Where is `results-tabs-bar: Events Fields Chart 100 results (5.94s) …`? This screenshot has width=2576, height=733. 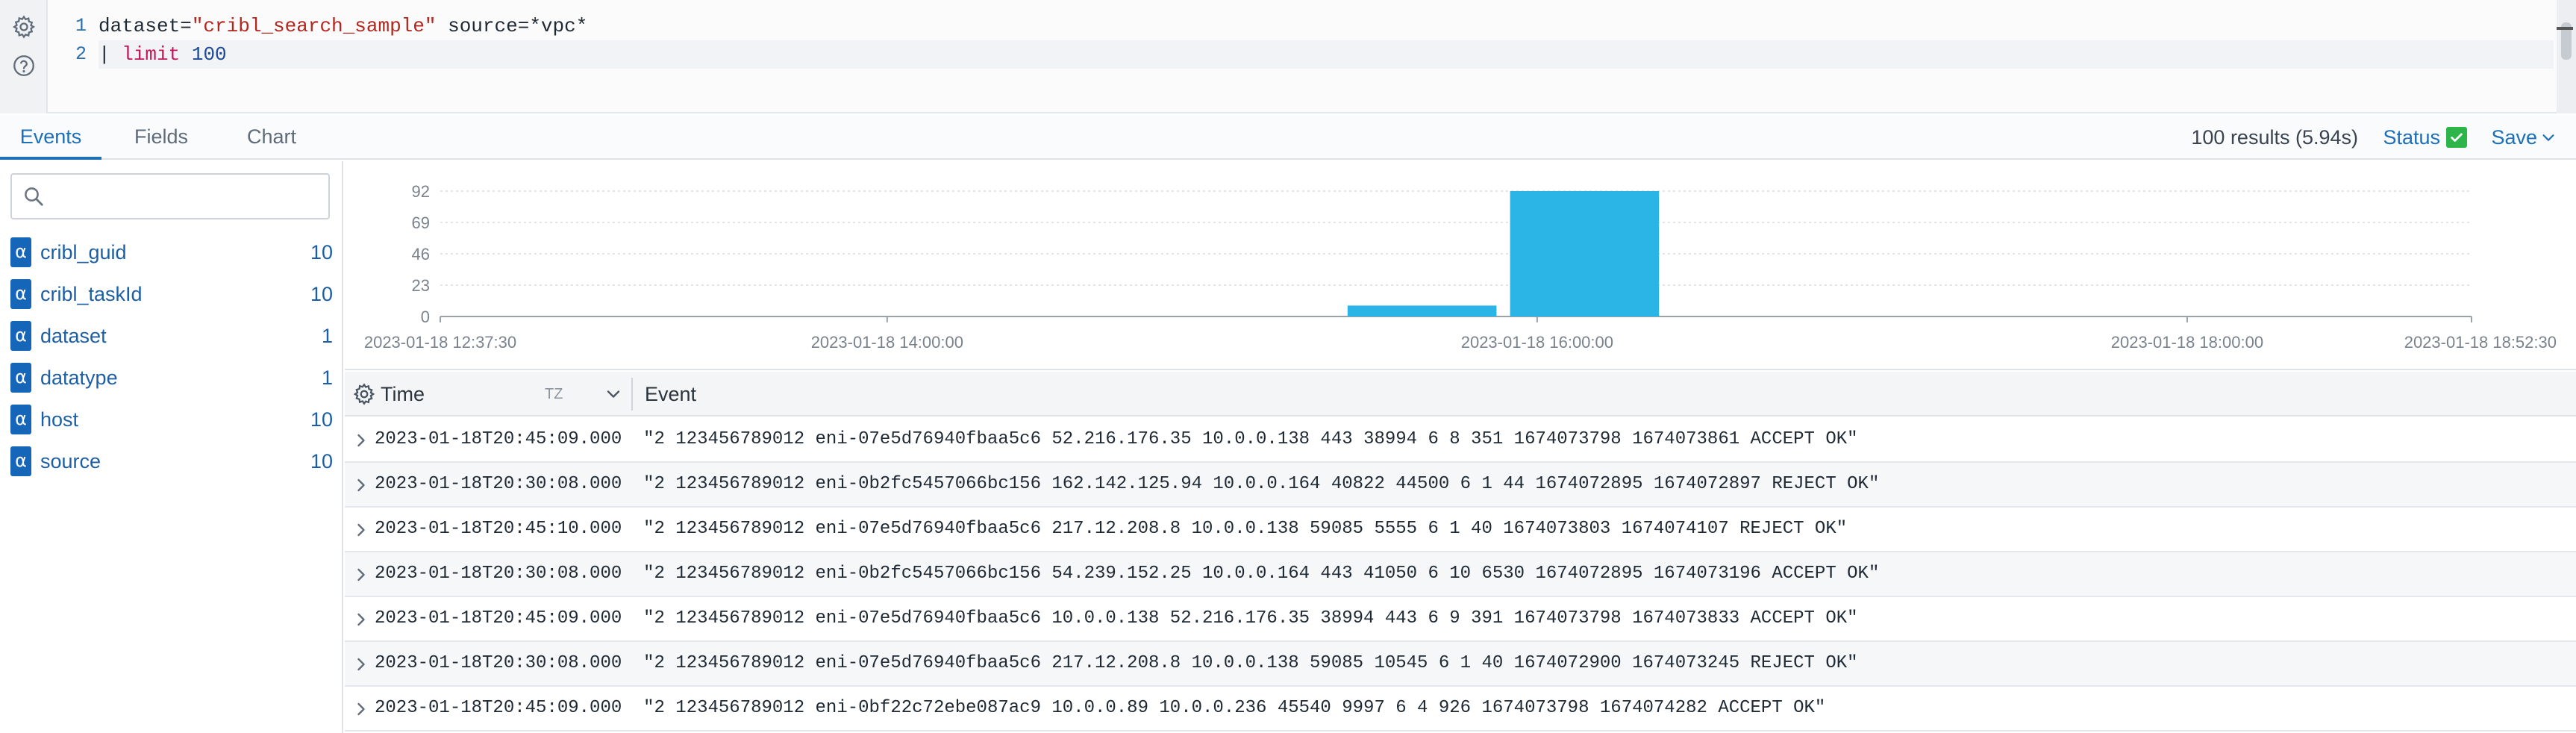
results-tabs-bar: Events Fields Chart 100 results (5.94s) … is located at coordinates (1288, 137).